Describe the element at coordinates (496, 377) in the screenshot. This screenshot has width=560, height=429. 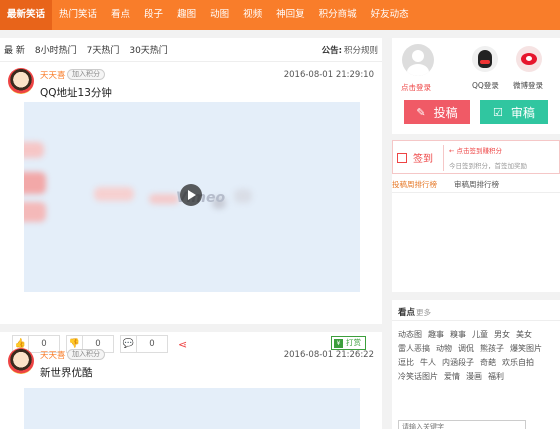
I see `tag-link: 福利` at that location.